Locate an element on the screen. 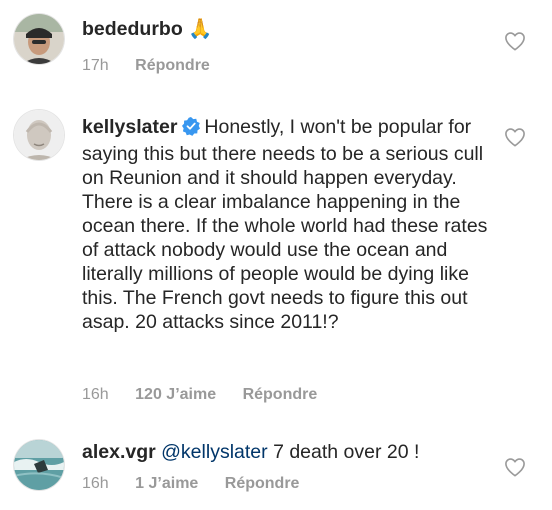 The image size is (552, 510). comment-emoji: 🙏 is located at coordinates (200, 29).